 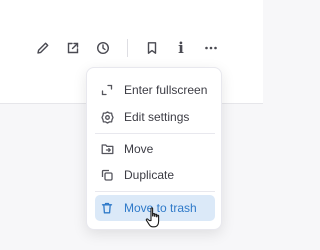 What do you see at coordinates (127, 48) in the screenshot?
I see `toolbar-divider` at bounding box center [127, 48].